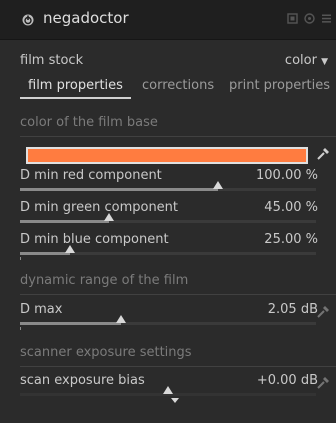  Describe the element at coordinates (94, 239) in the screenshot. I see `slider-label: D min blue component` at that location.